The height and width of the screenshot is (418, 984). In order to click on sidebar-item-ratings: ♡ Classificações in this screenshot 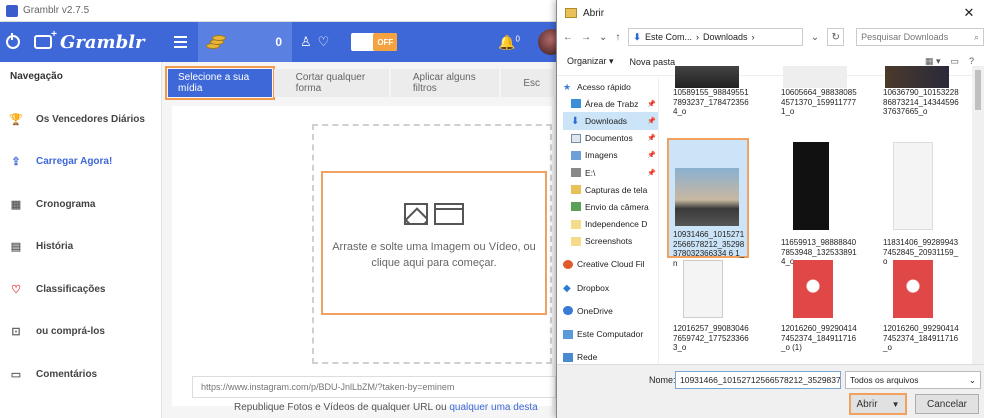, I will do `click(80, 289)`.